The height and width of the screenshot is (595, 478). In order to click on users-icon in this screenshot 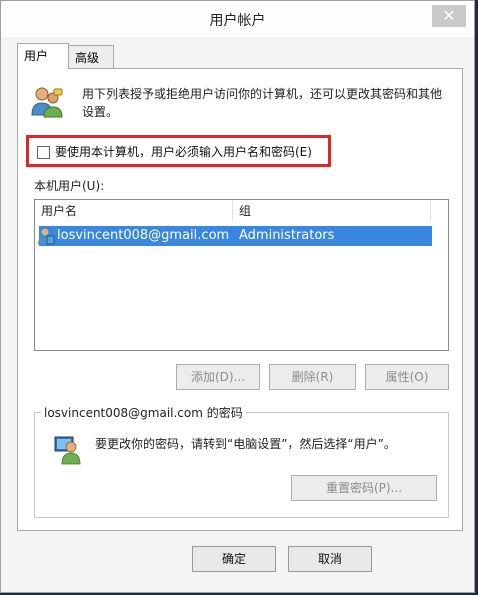, I will do `click(47, 102)`.